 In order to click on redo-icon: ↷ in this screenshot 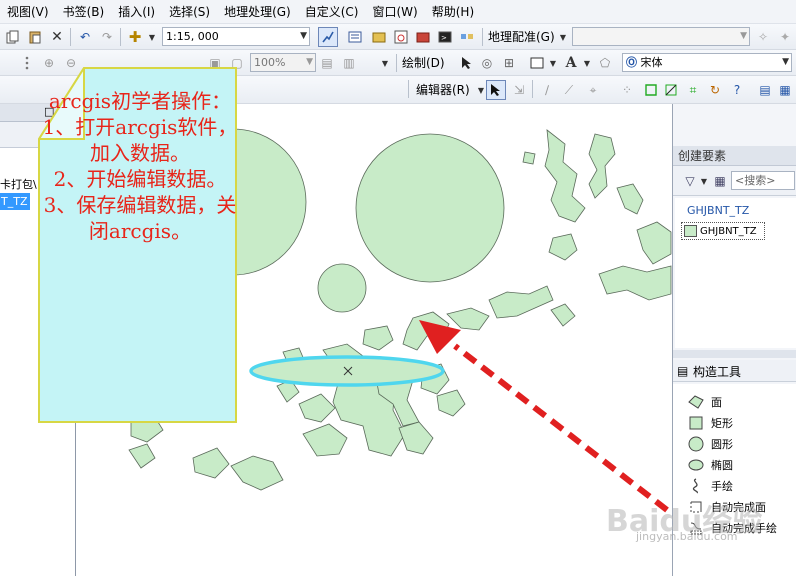, I will do `click(107, 37)`.